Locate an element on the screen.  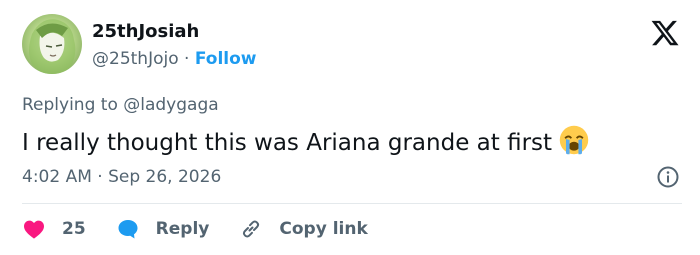
author-handle-row: @25thJojo · Follow is located at coordinates (174, 59).